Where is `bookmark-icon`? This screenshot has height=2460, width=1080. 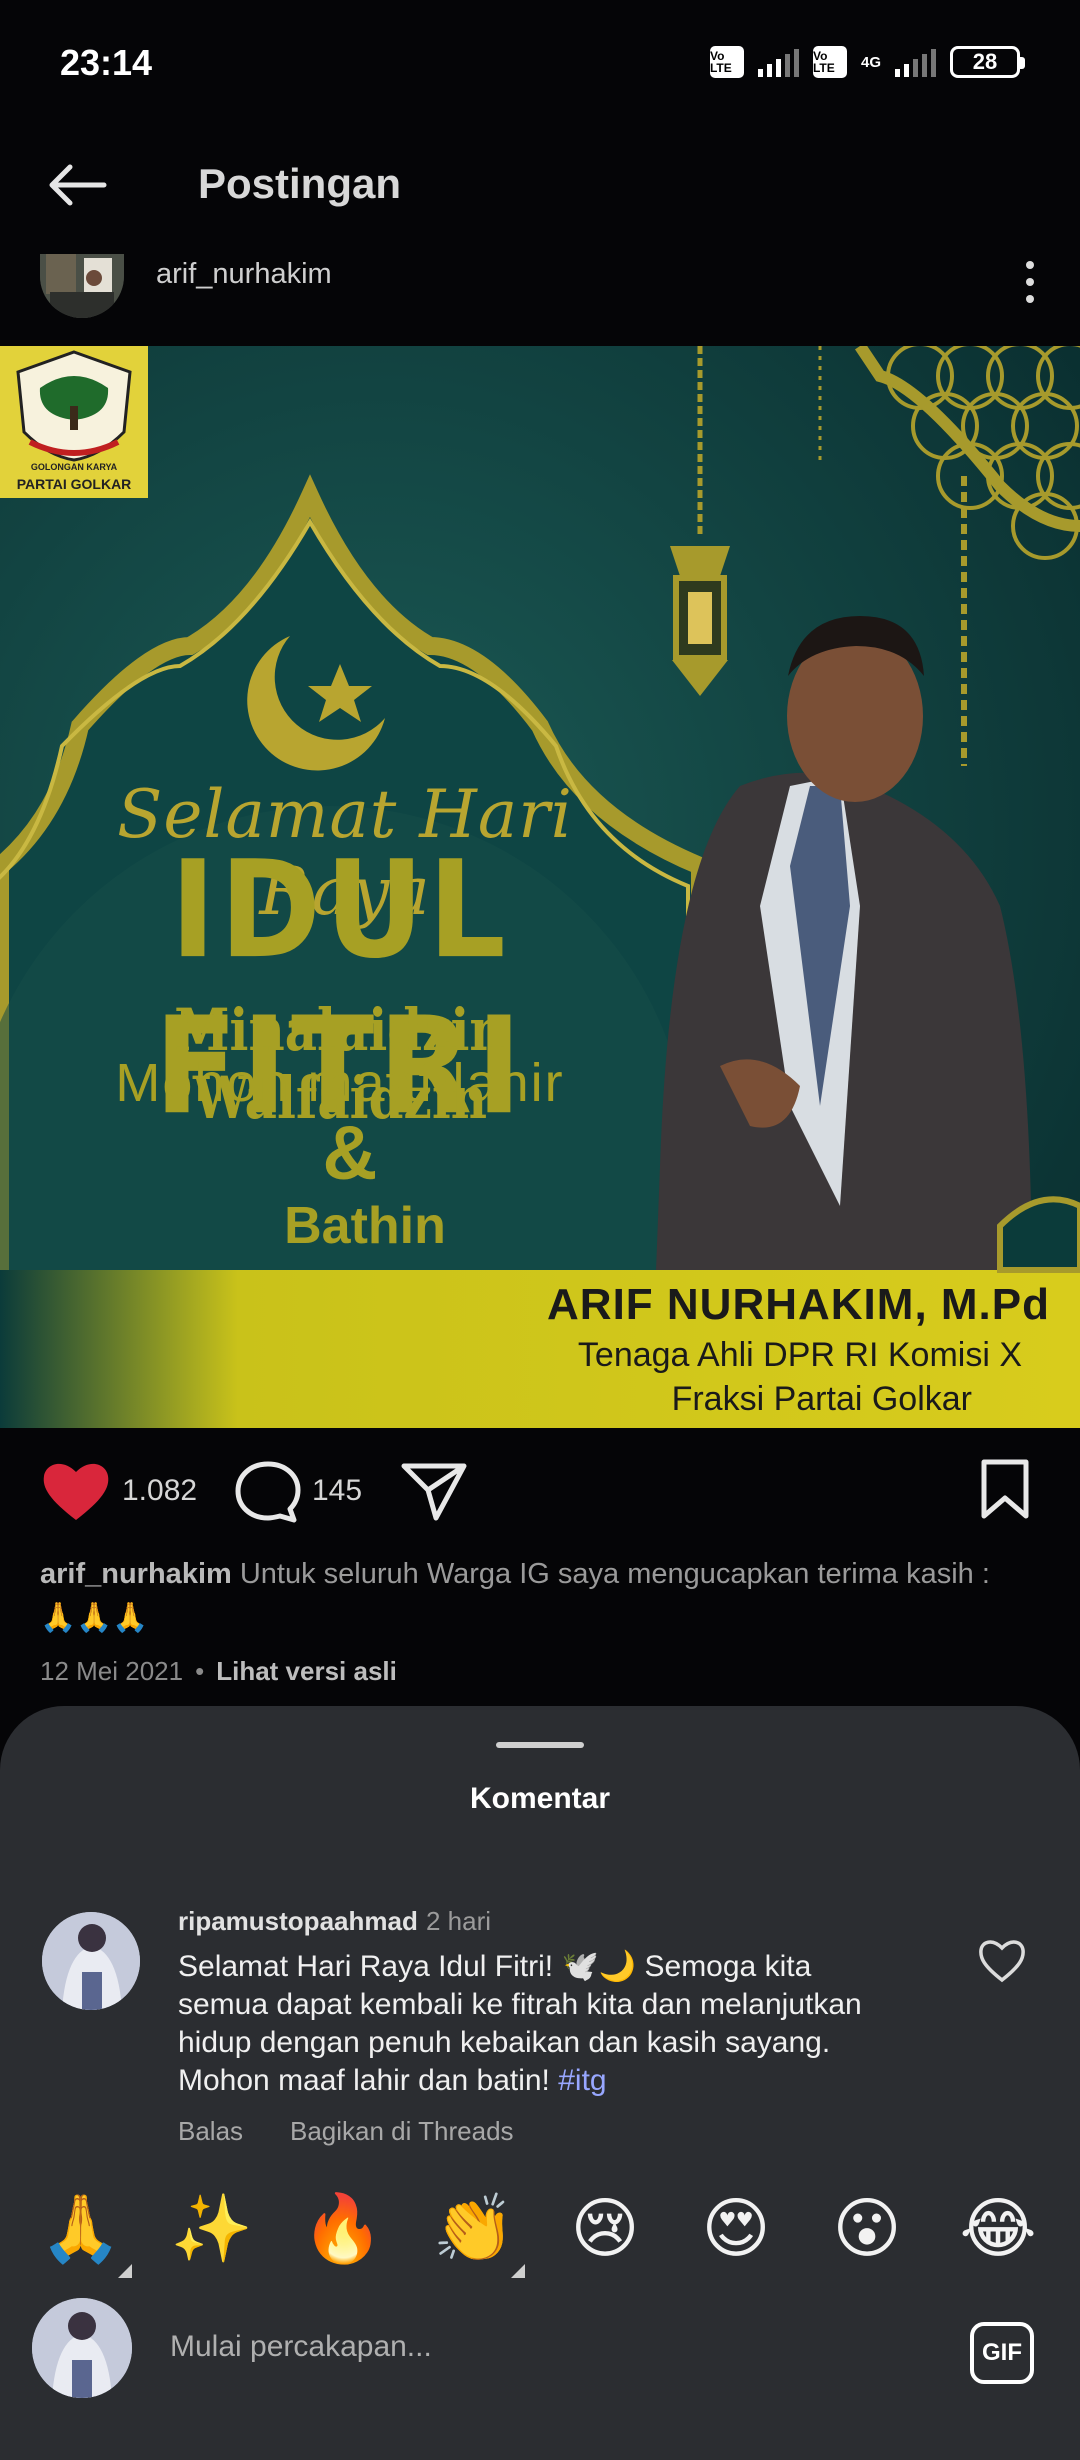 bookmark-icon is located at coordinates (1005, 1489).